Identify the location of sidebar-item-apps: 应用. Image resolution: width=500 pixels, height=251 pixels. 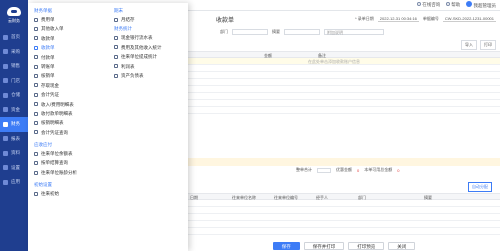
(14, 182).